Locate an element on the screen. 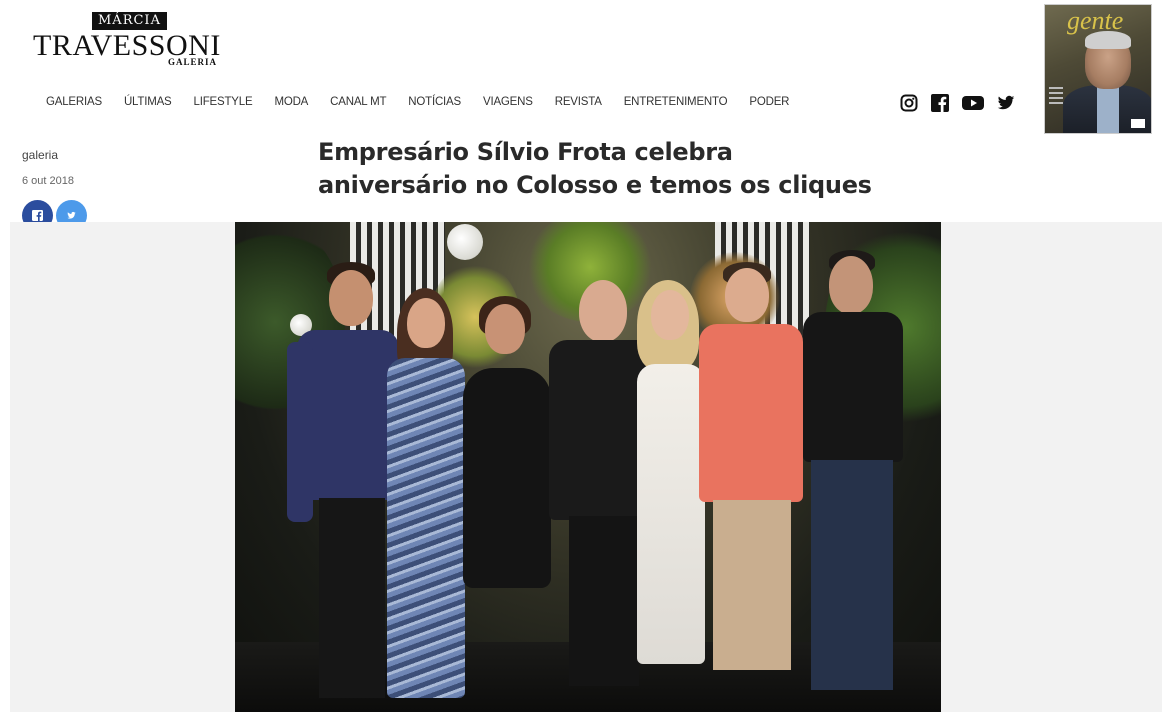  magazine-cover-figure-shirt is located at coordinates (1108, 110).